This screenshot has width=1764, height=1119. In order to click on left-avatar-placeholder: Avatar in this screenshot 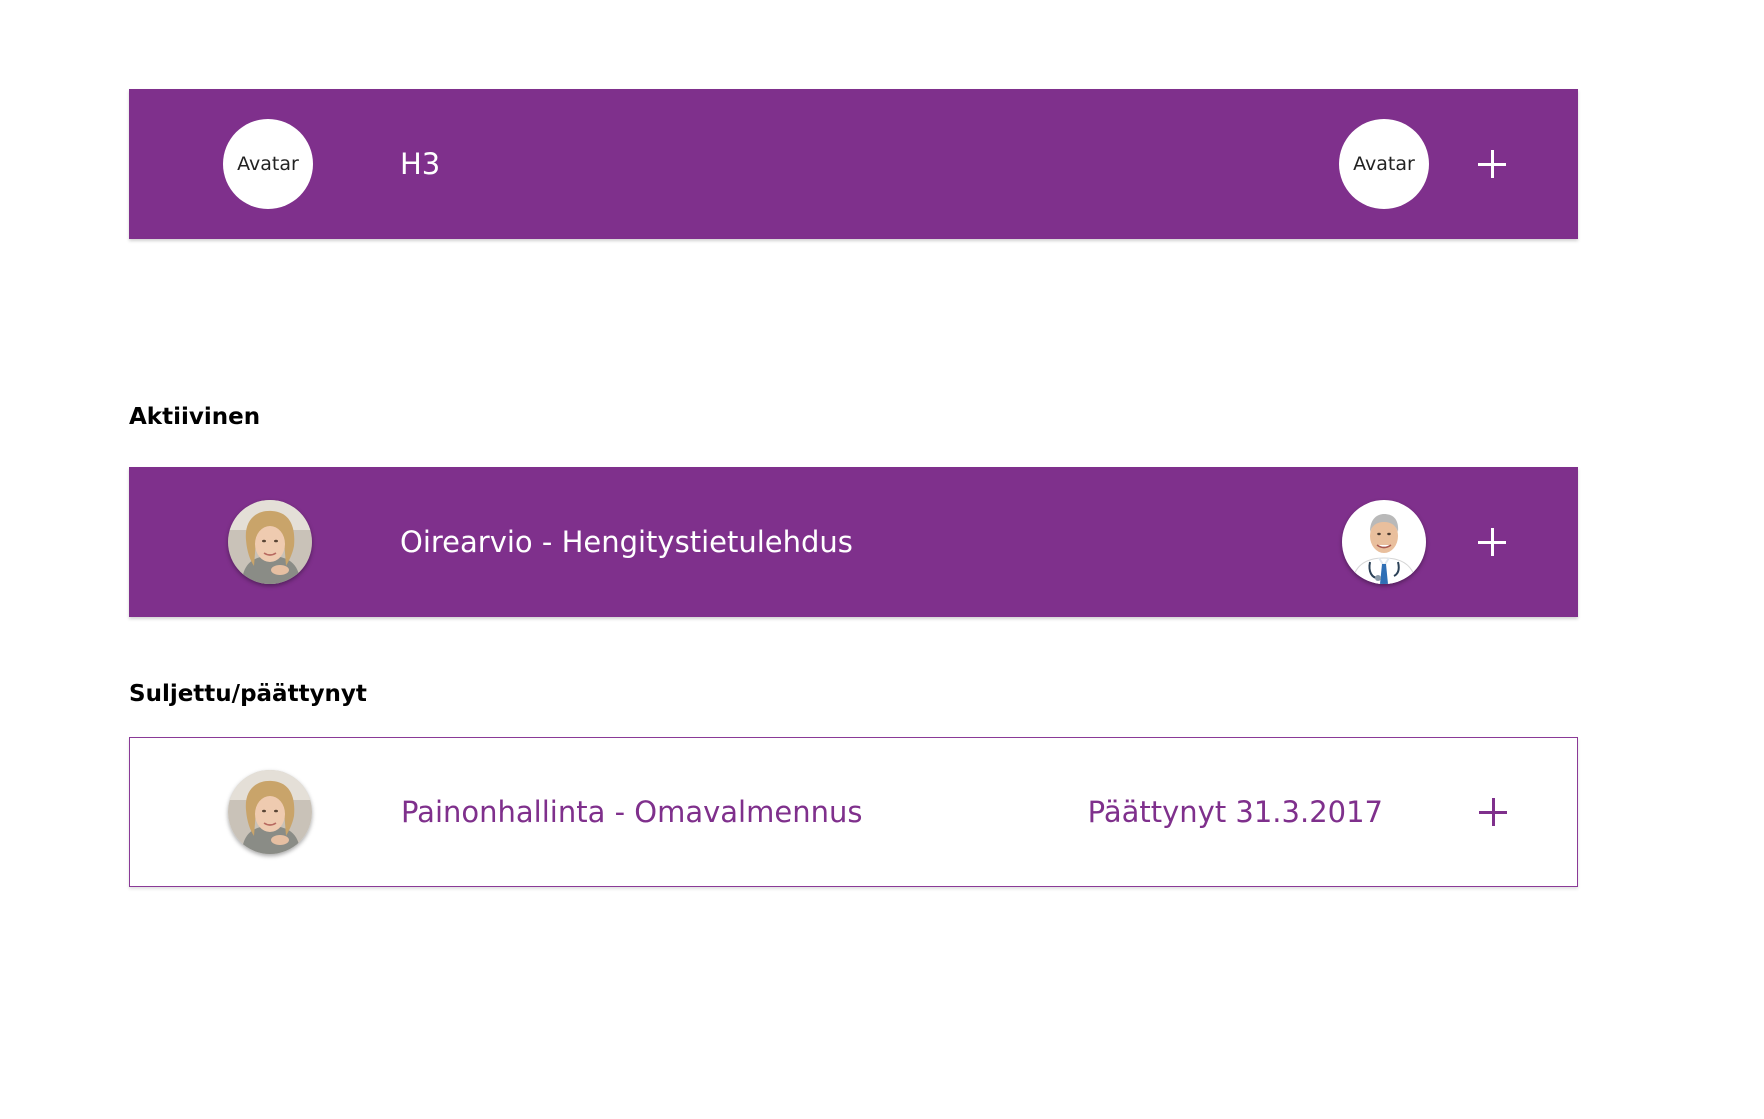, I will do `click(268, 164)`.